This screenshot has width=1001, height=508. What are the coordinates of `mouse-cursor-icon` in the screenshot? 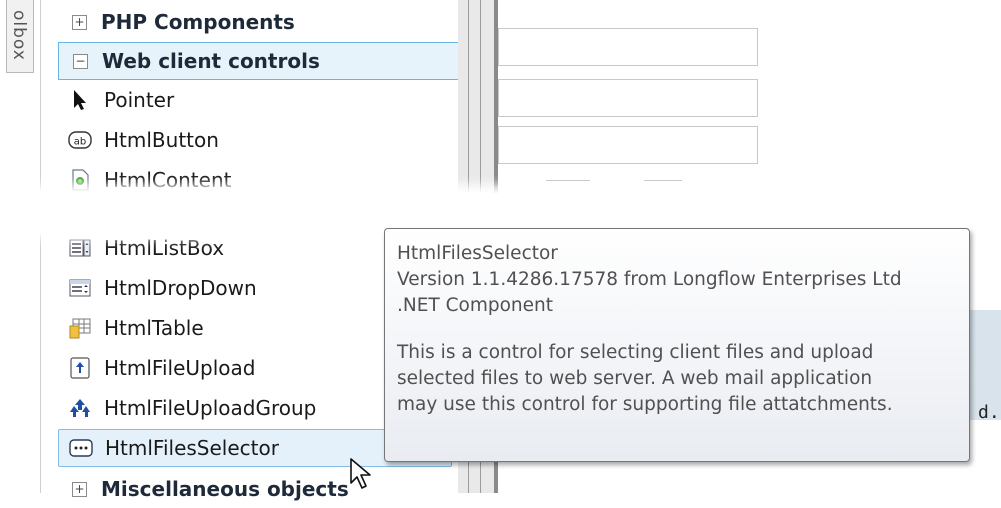 It's located at (363, 474).